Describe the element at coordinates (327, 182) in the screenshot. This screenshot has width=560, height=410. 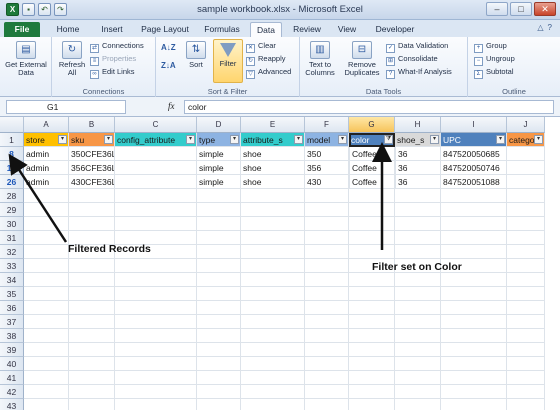
I see `data-cell: 430` at that location.